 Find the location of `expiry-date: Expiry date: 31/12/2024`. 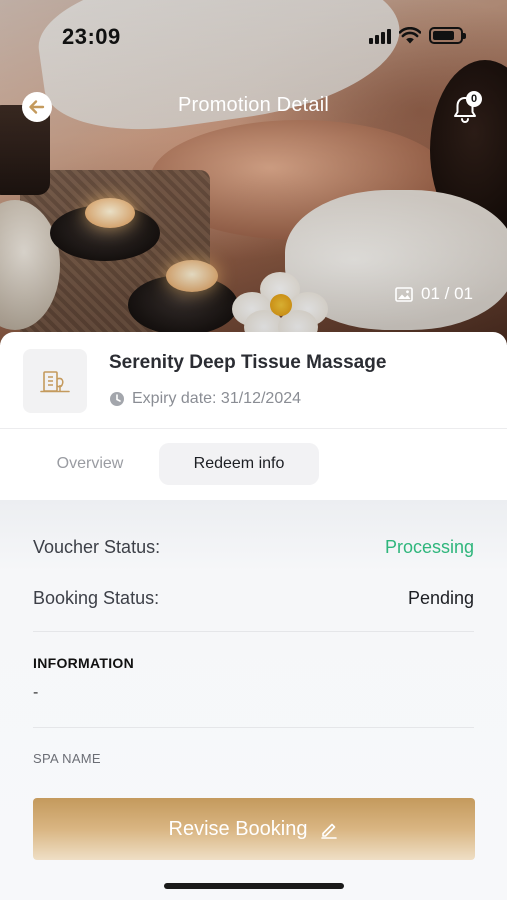

expiry-date: Expiry date: 31/12/2024 is located at coordinates (205, 399).